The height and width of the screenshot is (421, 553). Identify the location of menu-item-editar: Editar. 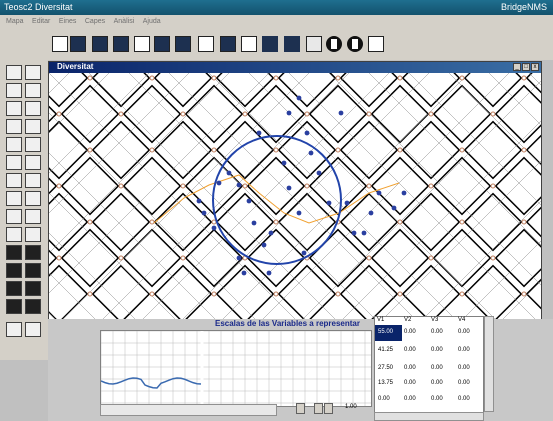
(41, 21).